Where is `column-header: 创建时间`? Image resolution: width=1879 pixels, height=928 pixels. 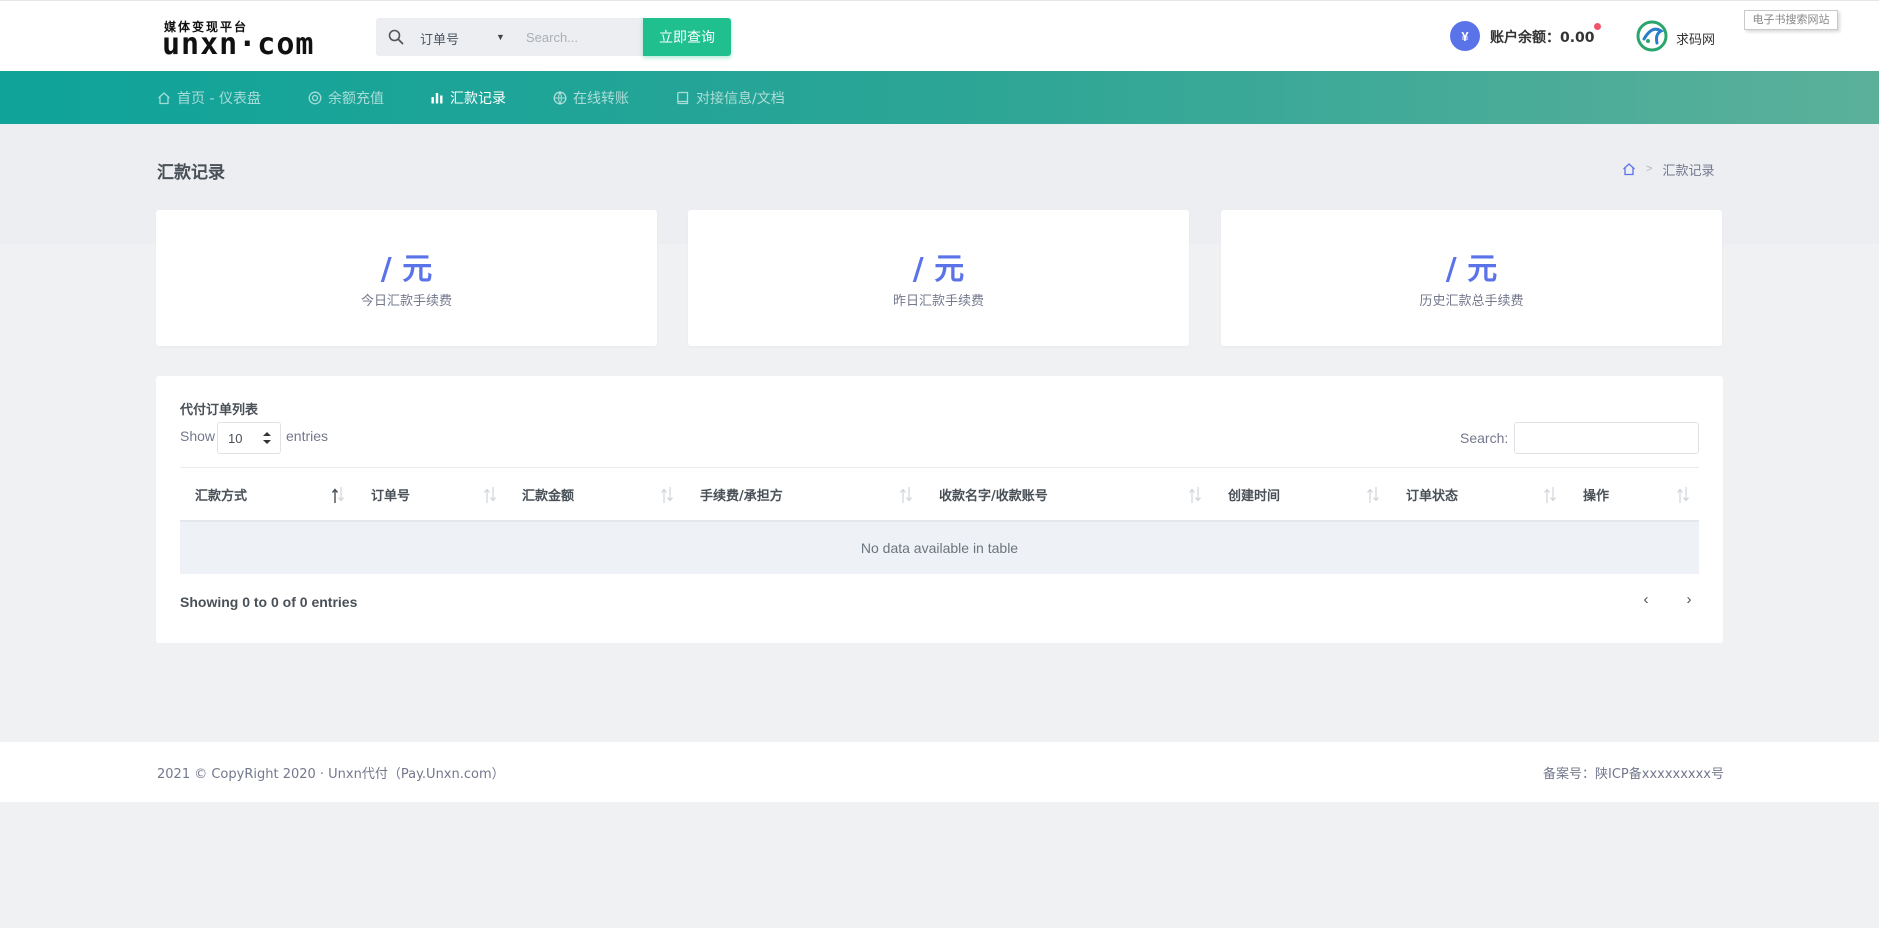
column-header: 创建时间 is located at coordinates (1254, 494).